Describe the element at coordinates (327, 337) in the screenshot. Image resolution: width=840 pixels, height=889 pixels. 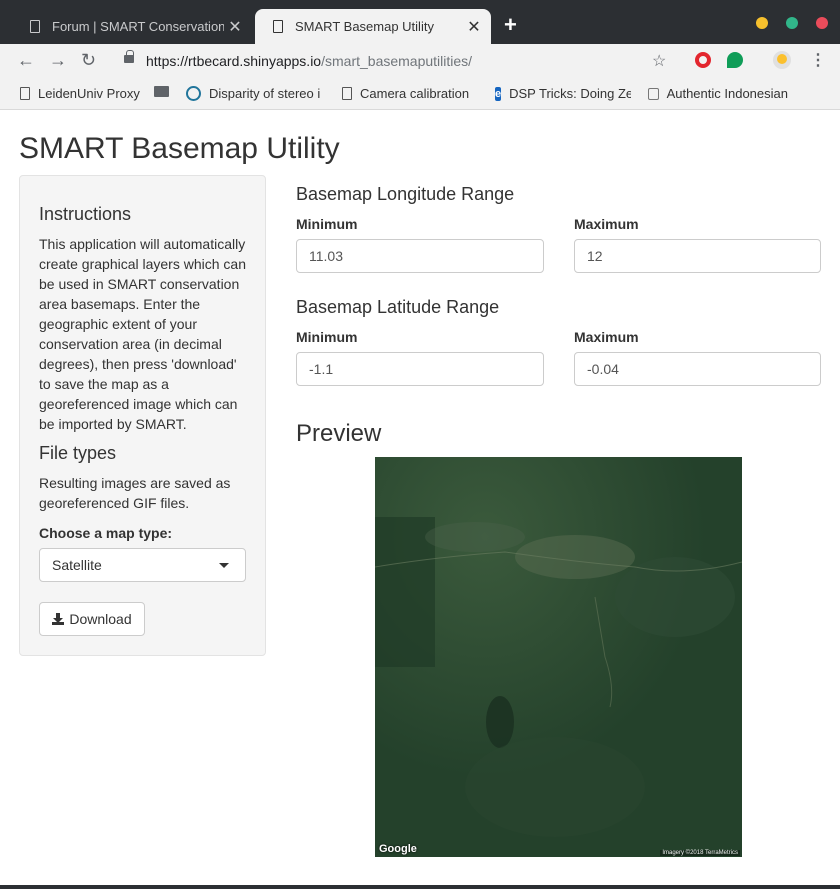
I see `latitude-min-label: Minimum` at that location.